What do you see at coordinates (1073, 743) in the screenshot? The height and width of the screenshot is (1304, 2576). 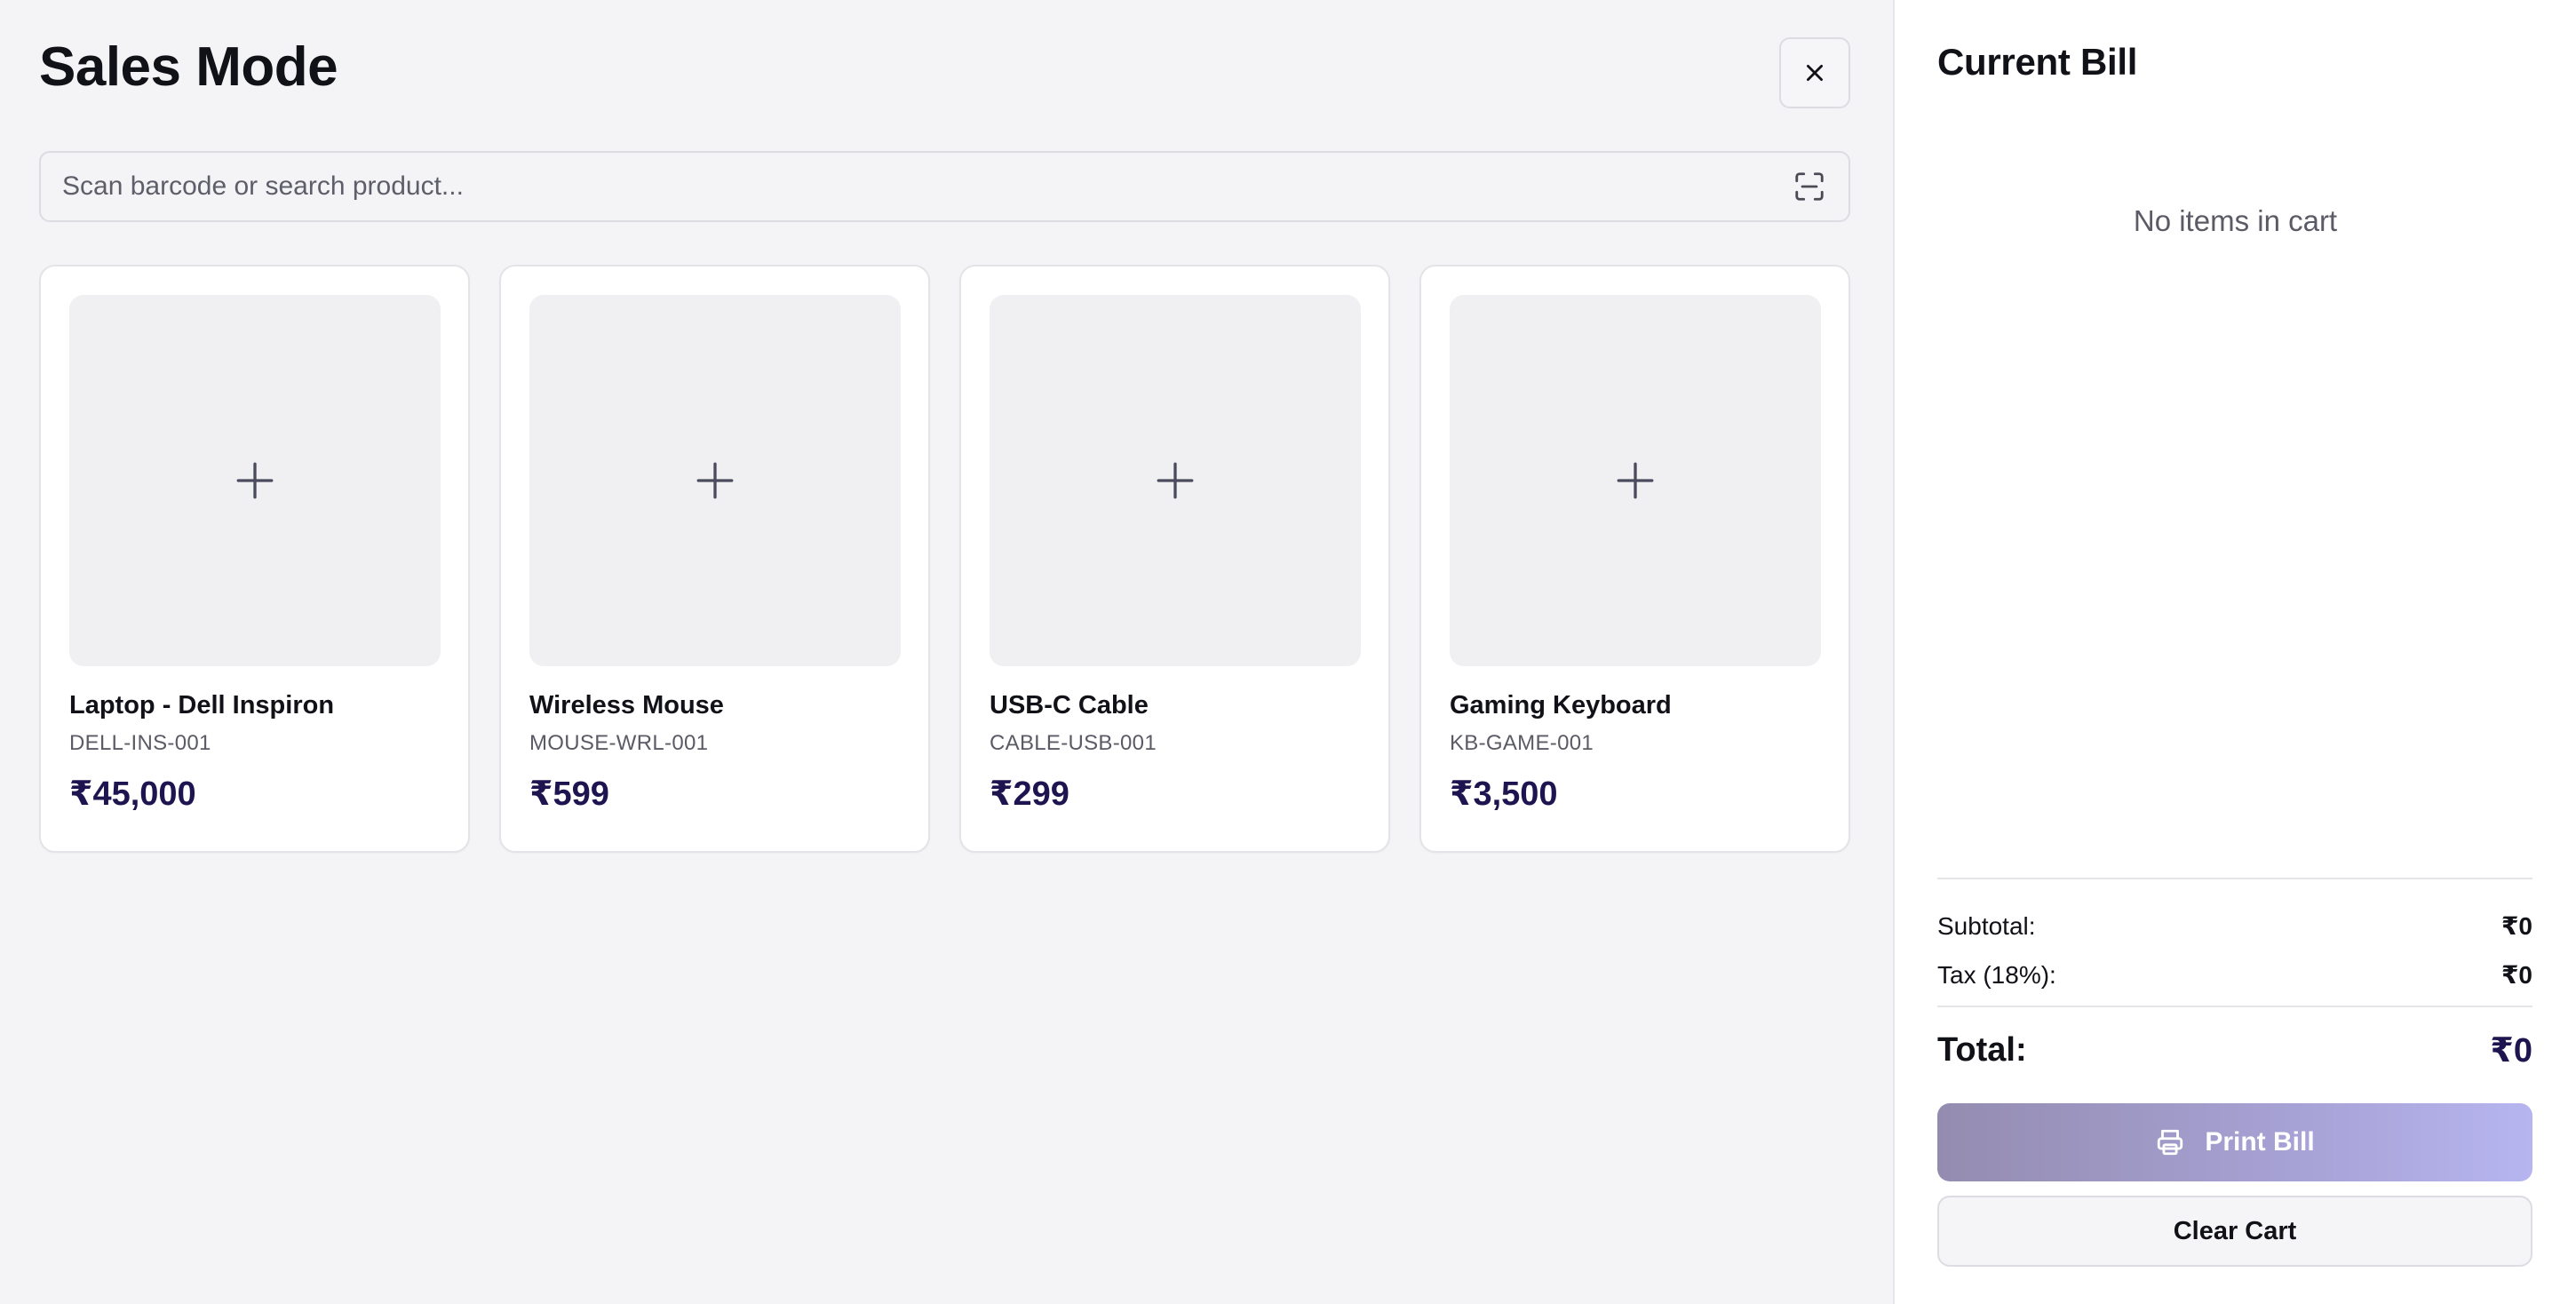 I see `product-sku: CABLE-USB-001` at bounding box center [1073, 743].